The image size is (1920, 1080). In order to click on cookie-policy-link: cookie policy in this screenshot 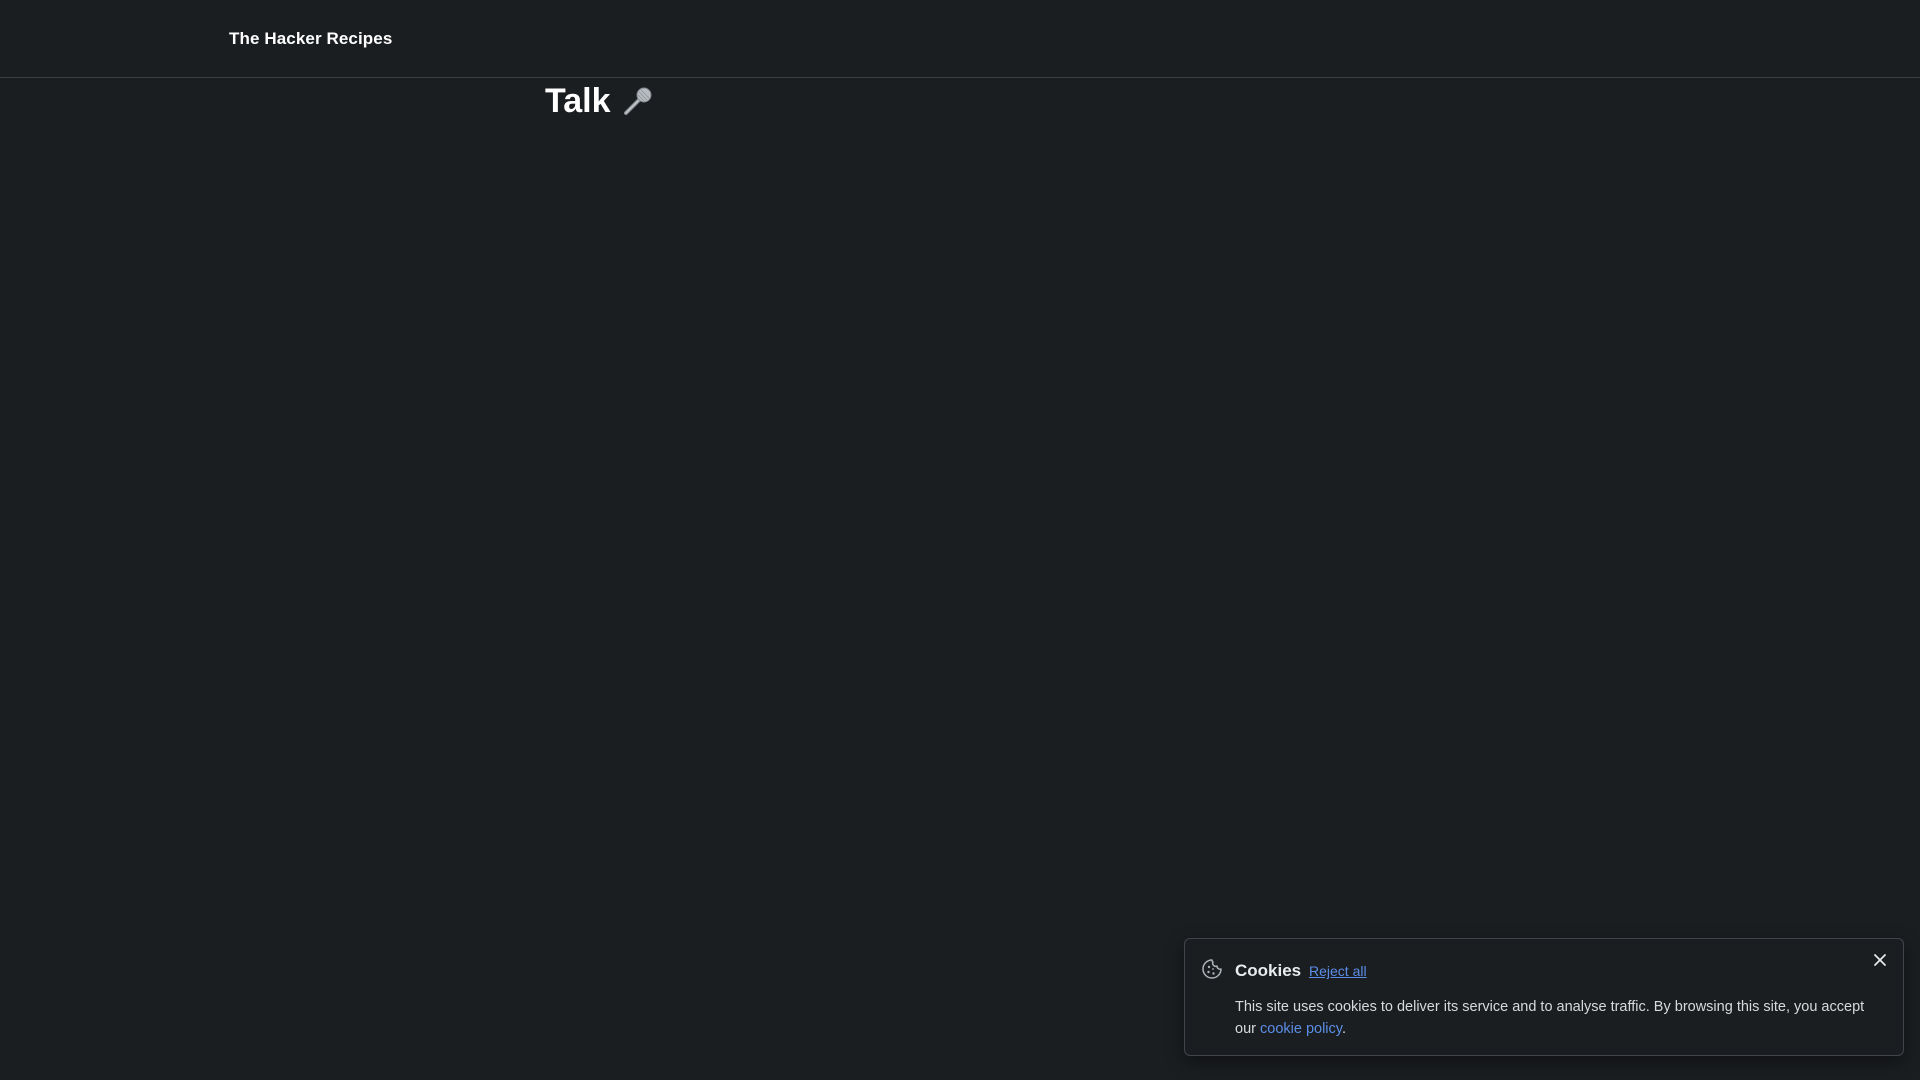, I will do `click(1301, 1029)`.